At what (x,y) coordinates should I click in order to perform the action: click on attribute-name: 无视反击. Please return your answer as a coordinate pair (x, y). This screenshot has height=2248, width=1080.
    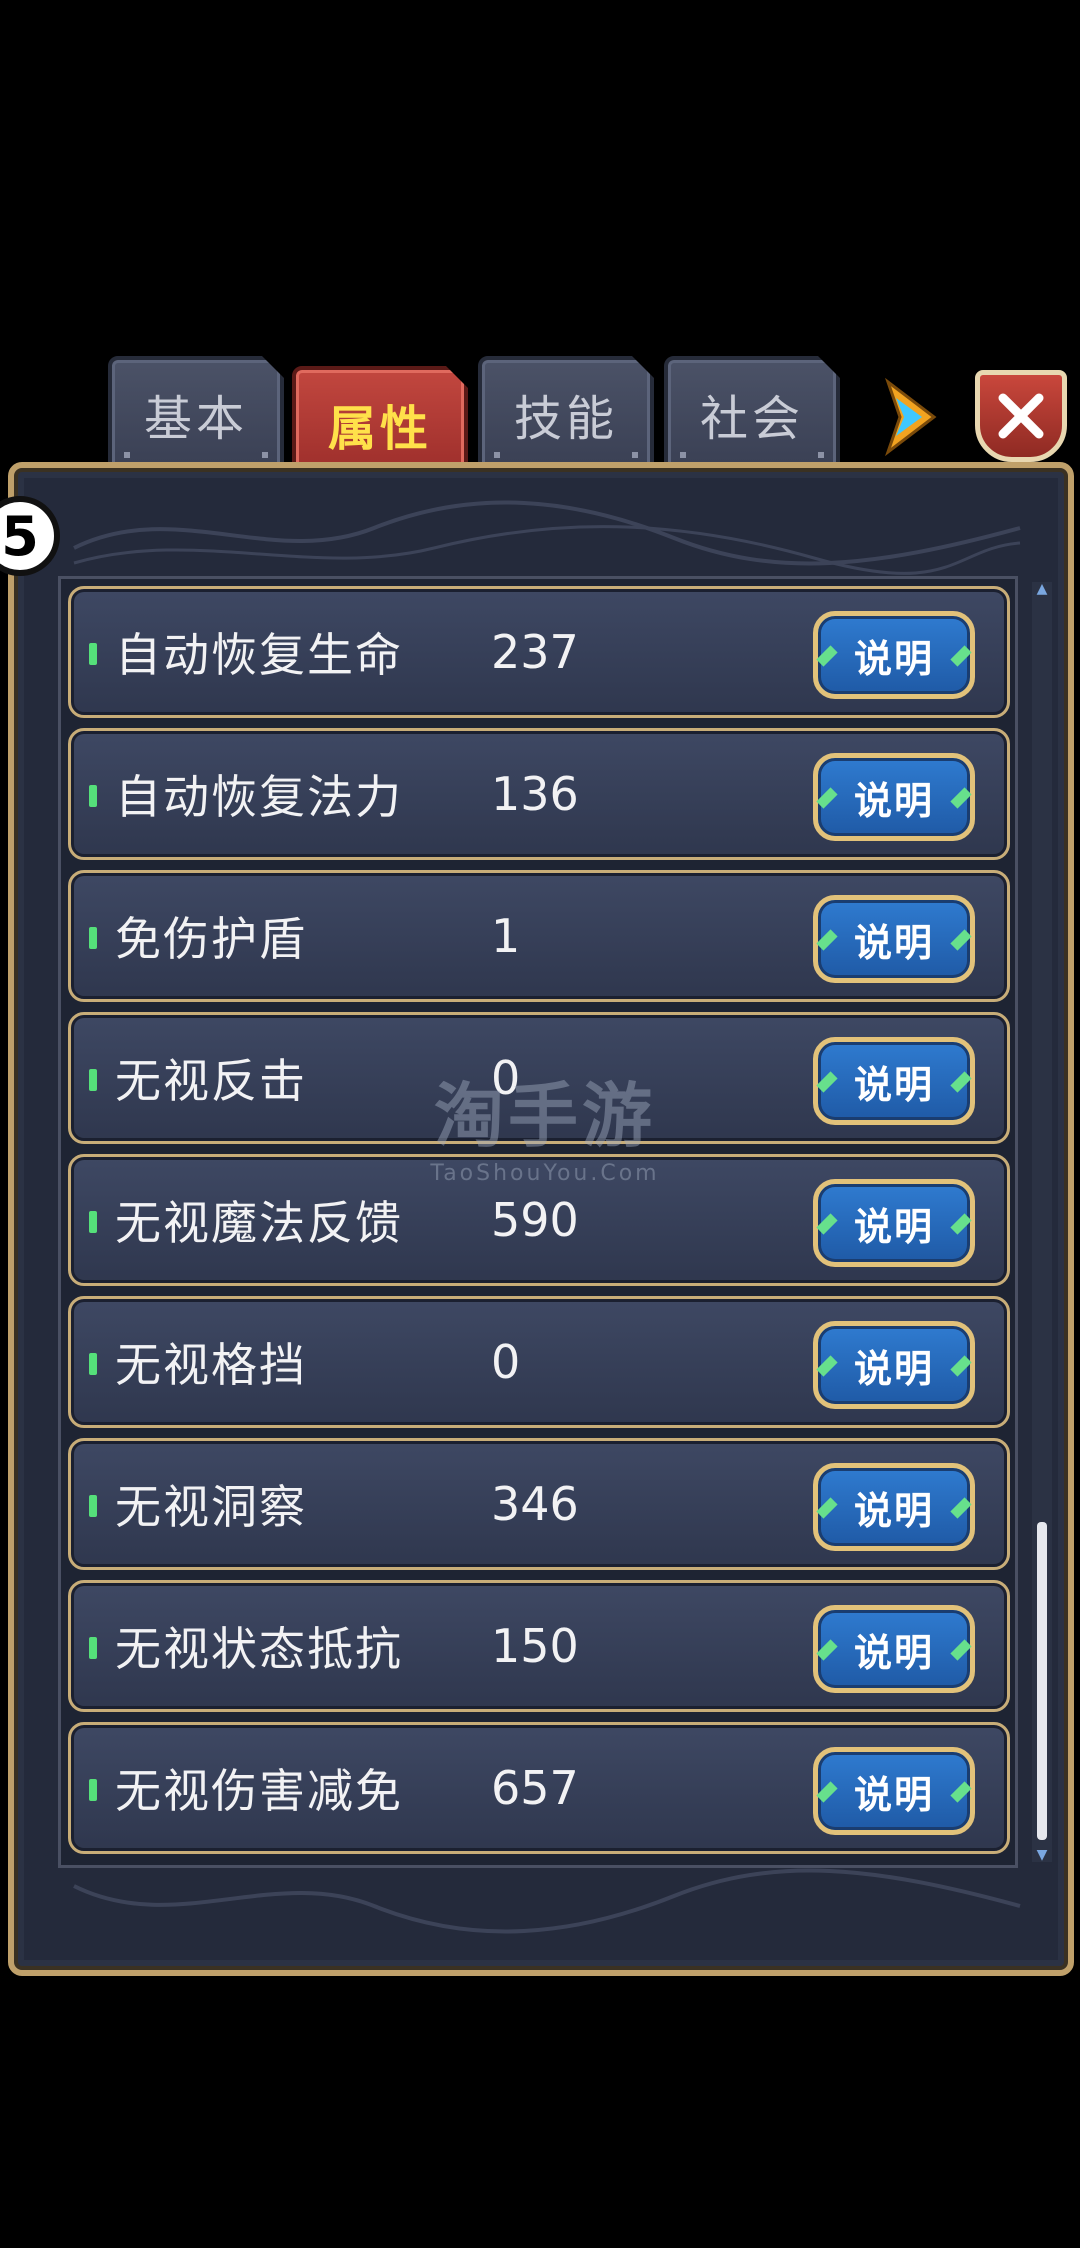
    Looking at the image, I should click on (211, 1081).